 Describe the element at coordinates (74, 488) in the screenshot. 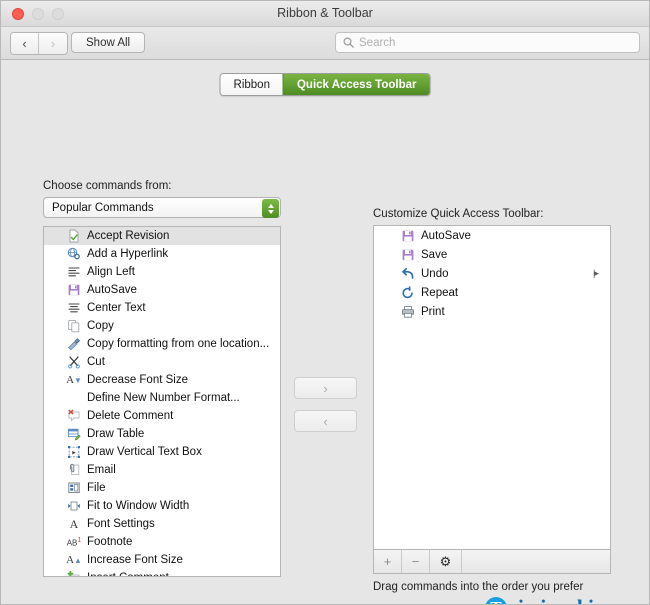

I see `file-icon` at that location.